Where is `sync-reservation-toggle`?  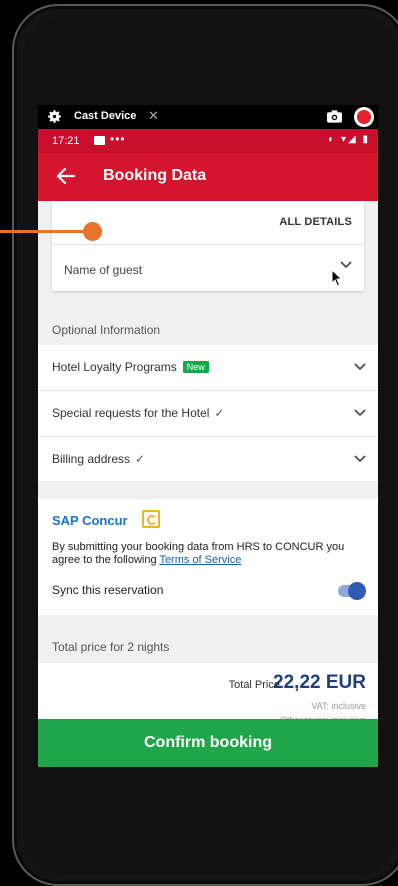
sync-reservation-toggle is located at coordinates (352, 591).